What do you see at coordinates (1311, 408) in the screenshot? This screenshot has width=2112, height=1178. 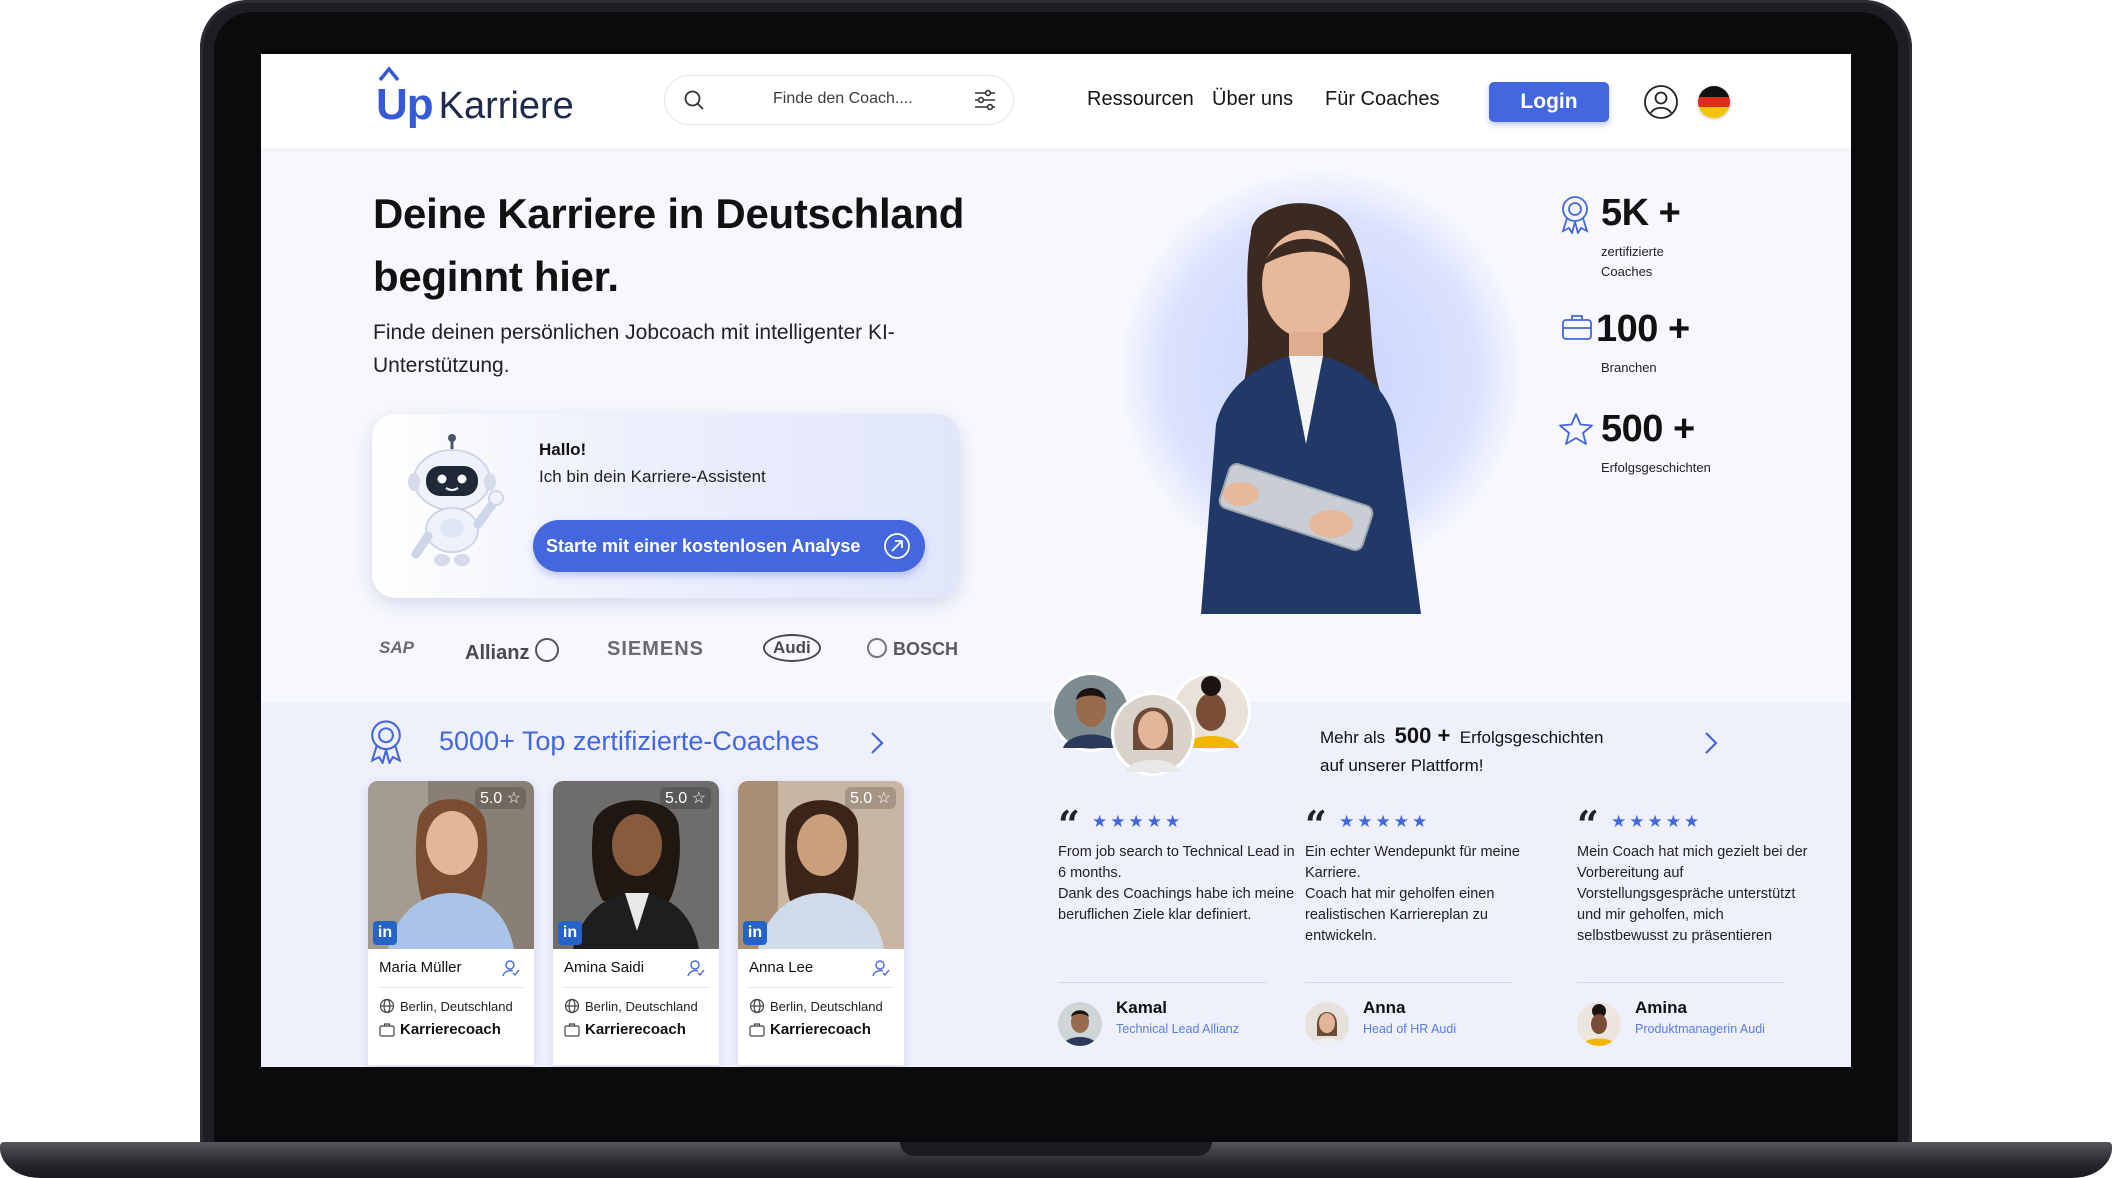 I see `hero-coach-photo` at bounding box center [1311, 408].